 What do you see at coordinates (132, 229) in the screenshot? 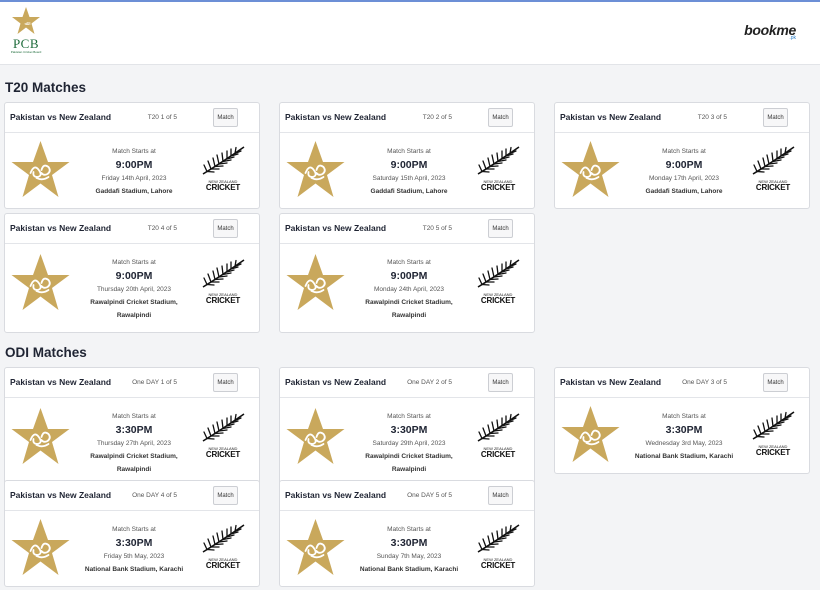
I see `match-card-header: Pakistan vs New Zealand T20 4 of 5 Match` at bounding box center [132, 229].